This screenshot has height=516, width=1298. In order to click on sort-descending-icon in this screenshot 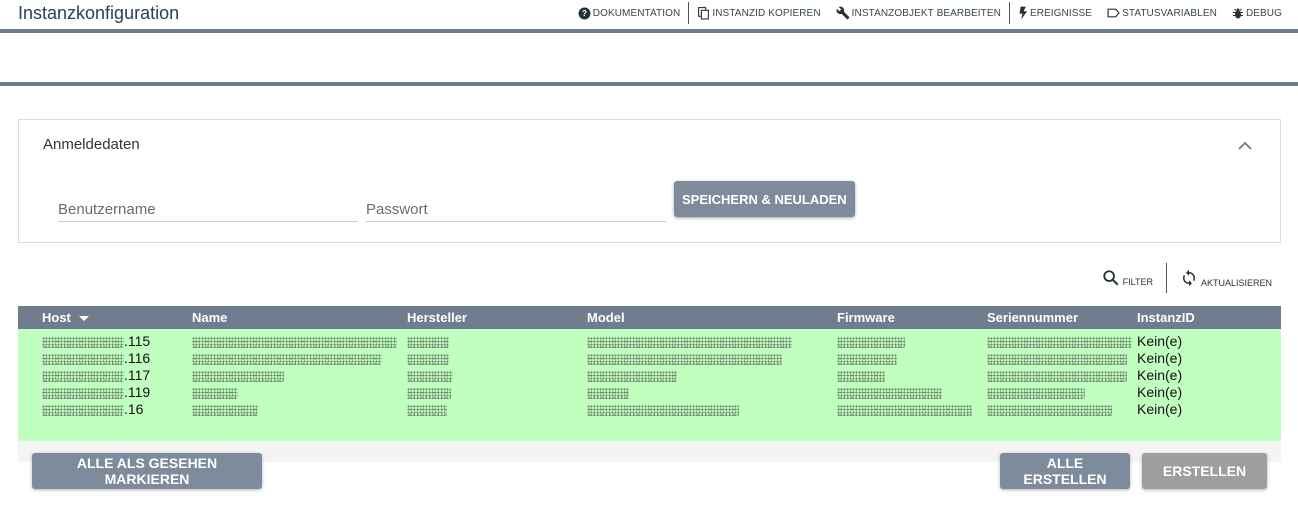, I will do `click(83, 319)`.